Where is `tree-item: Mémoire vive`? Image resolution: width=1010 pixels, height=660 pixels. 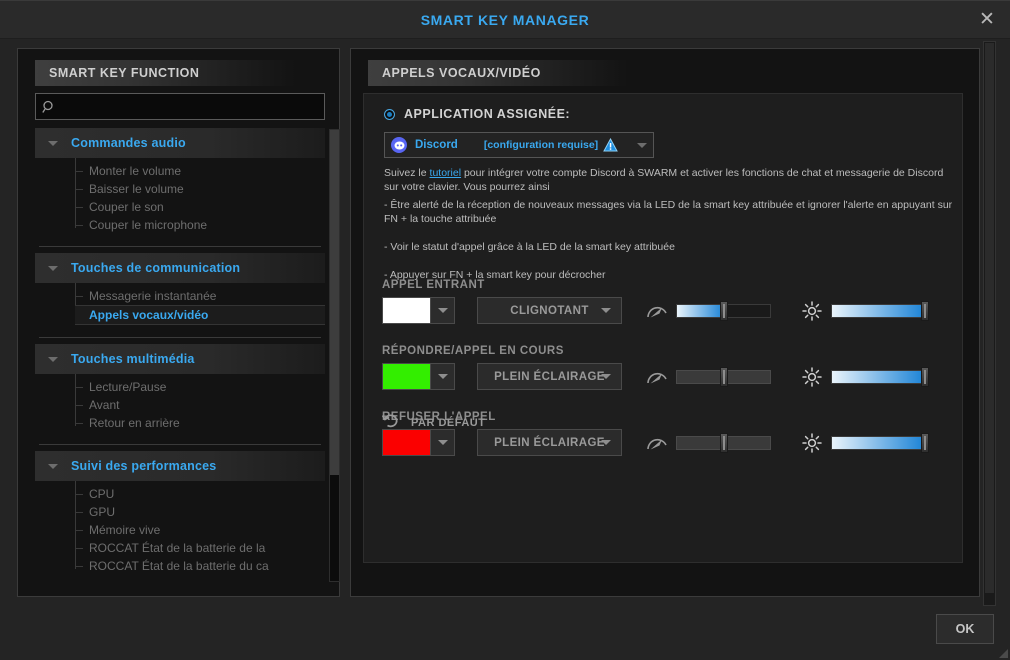
tree-item: Mémoire vive is located at coordinates (180, 530).